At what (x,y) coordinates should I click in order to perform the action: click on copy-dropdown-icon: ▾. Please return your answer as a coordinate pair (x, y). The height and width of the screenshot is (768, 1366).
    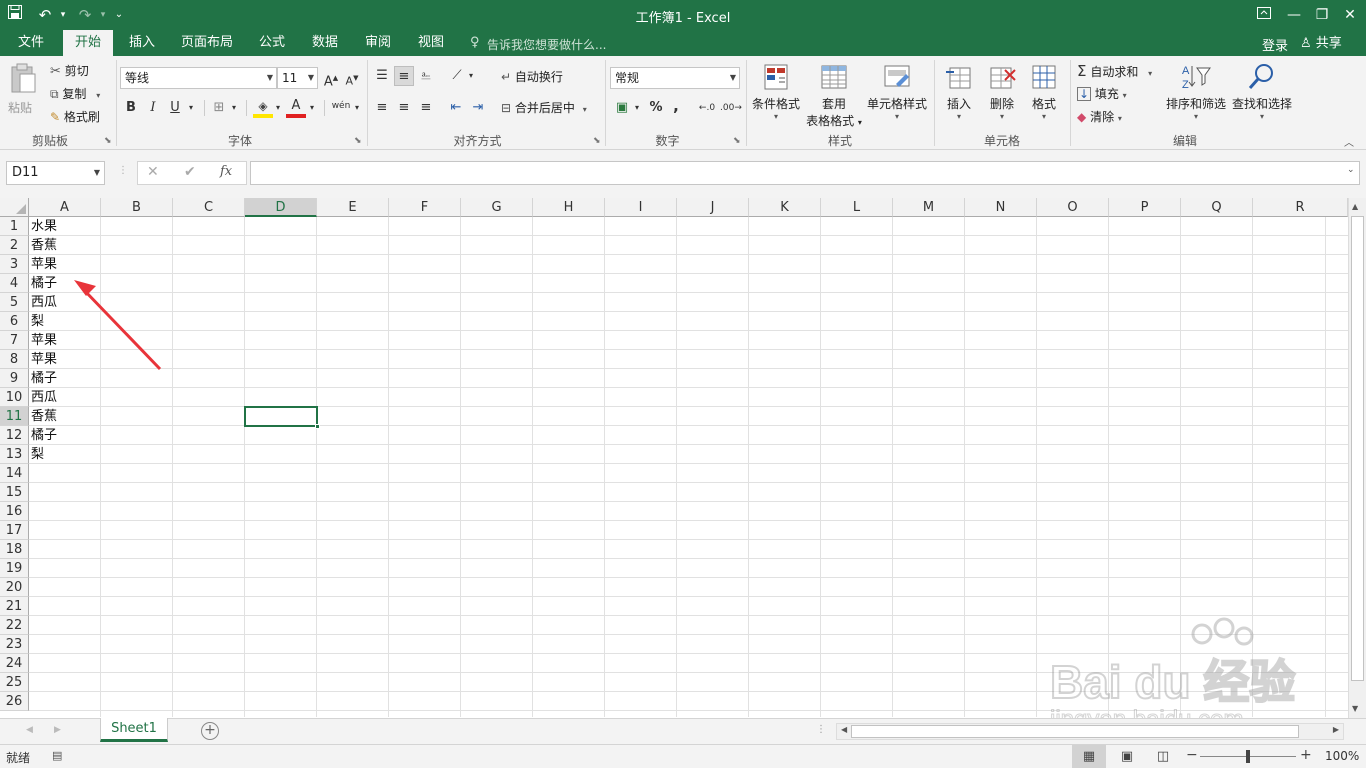
    Looking at the image, I should click on (98, 95).